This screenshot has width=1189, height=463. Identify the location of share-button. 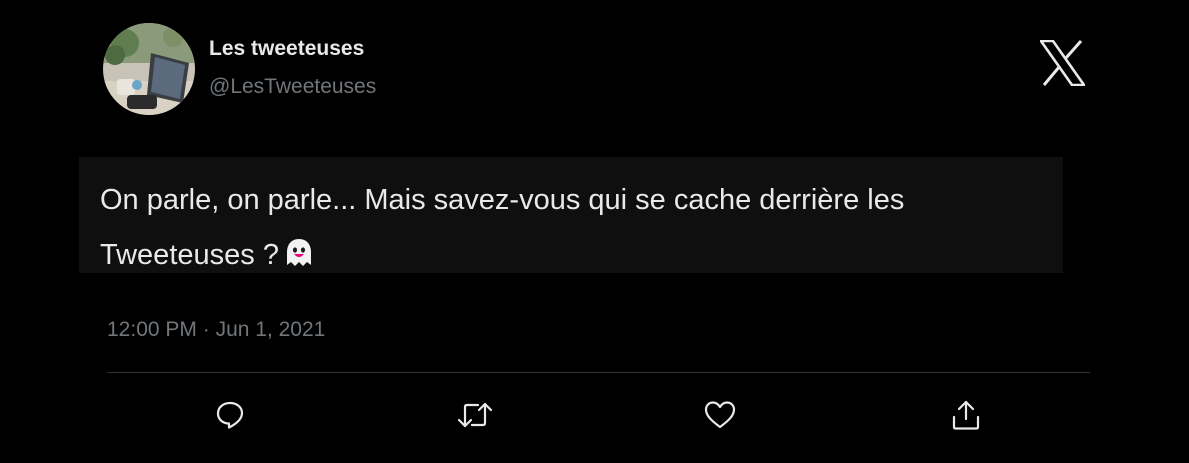
(966, 415).